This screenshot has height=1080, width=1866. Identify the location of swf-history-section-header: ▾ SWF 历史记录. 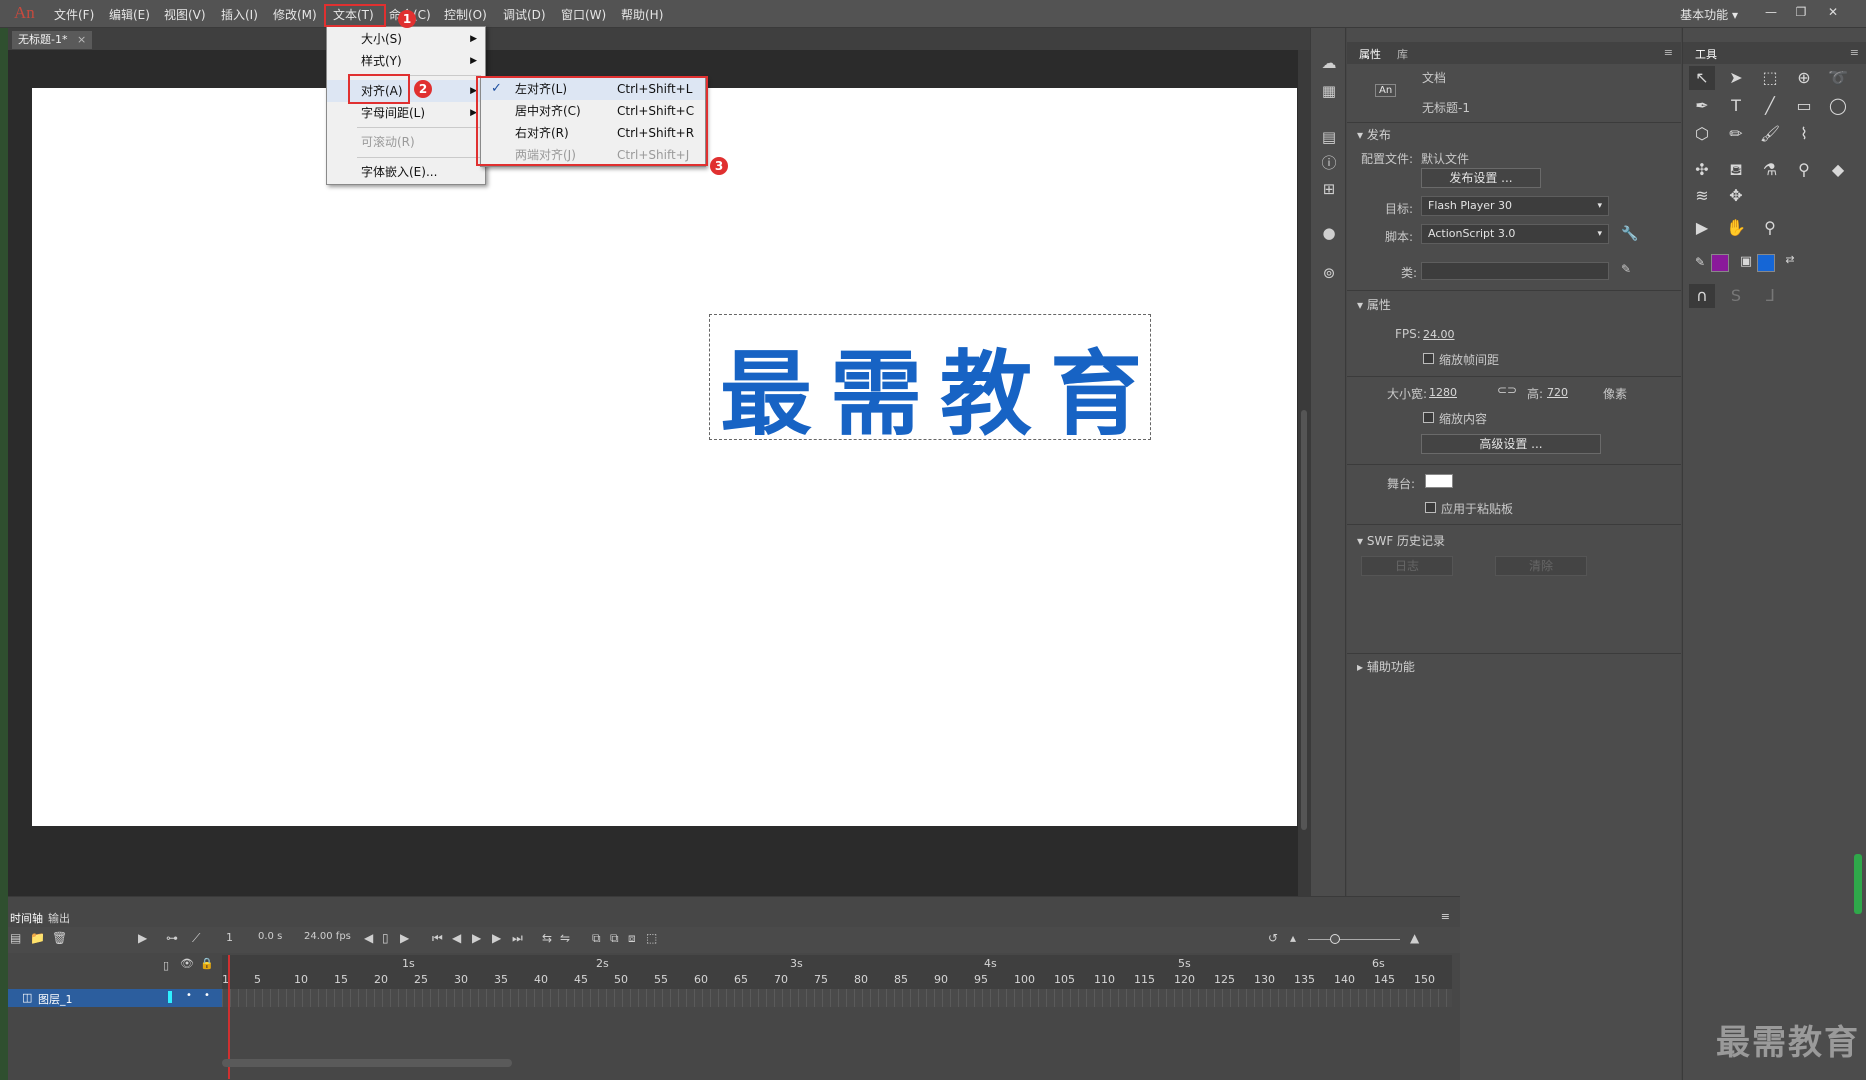
(1401, 540).